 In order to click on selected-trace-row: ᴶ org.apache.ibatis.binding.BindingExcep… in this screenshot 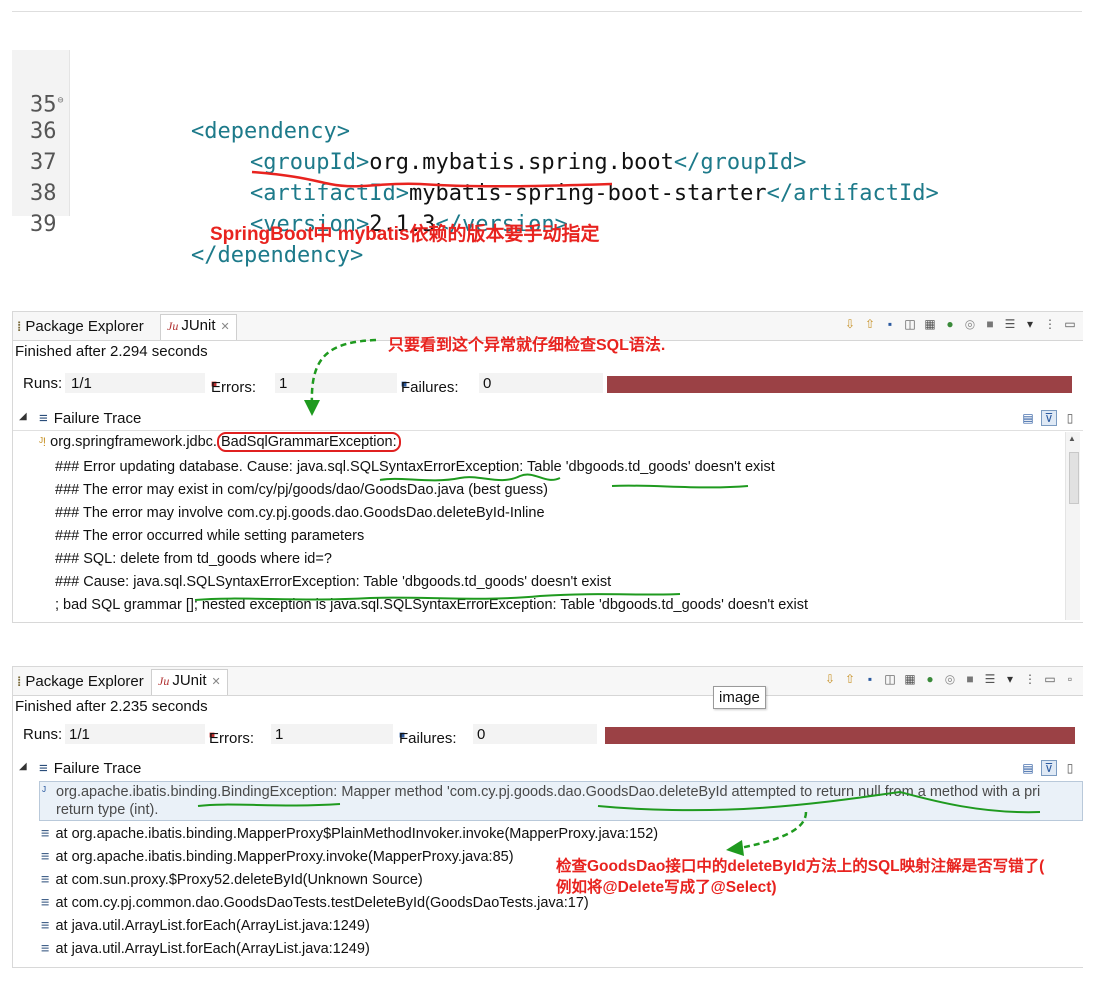, I will do `click(561, 801)`.